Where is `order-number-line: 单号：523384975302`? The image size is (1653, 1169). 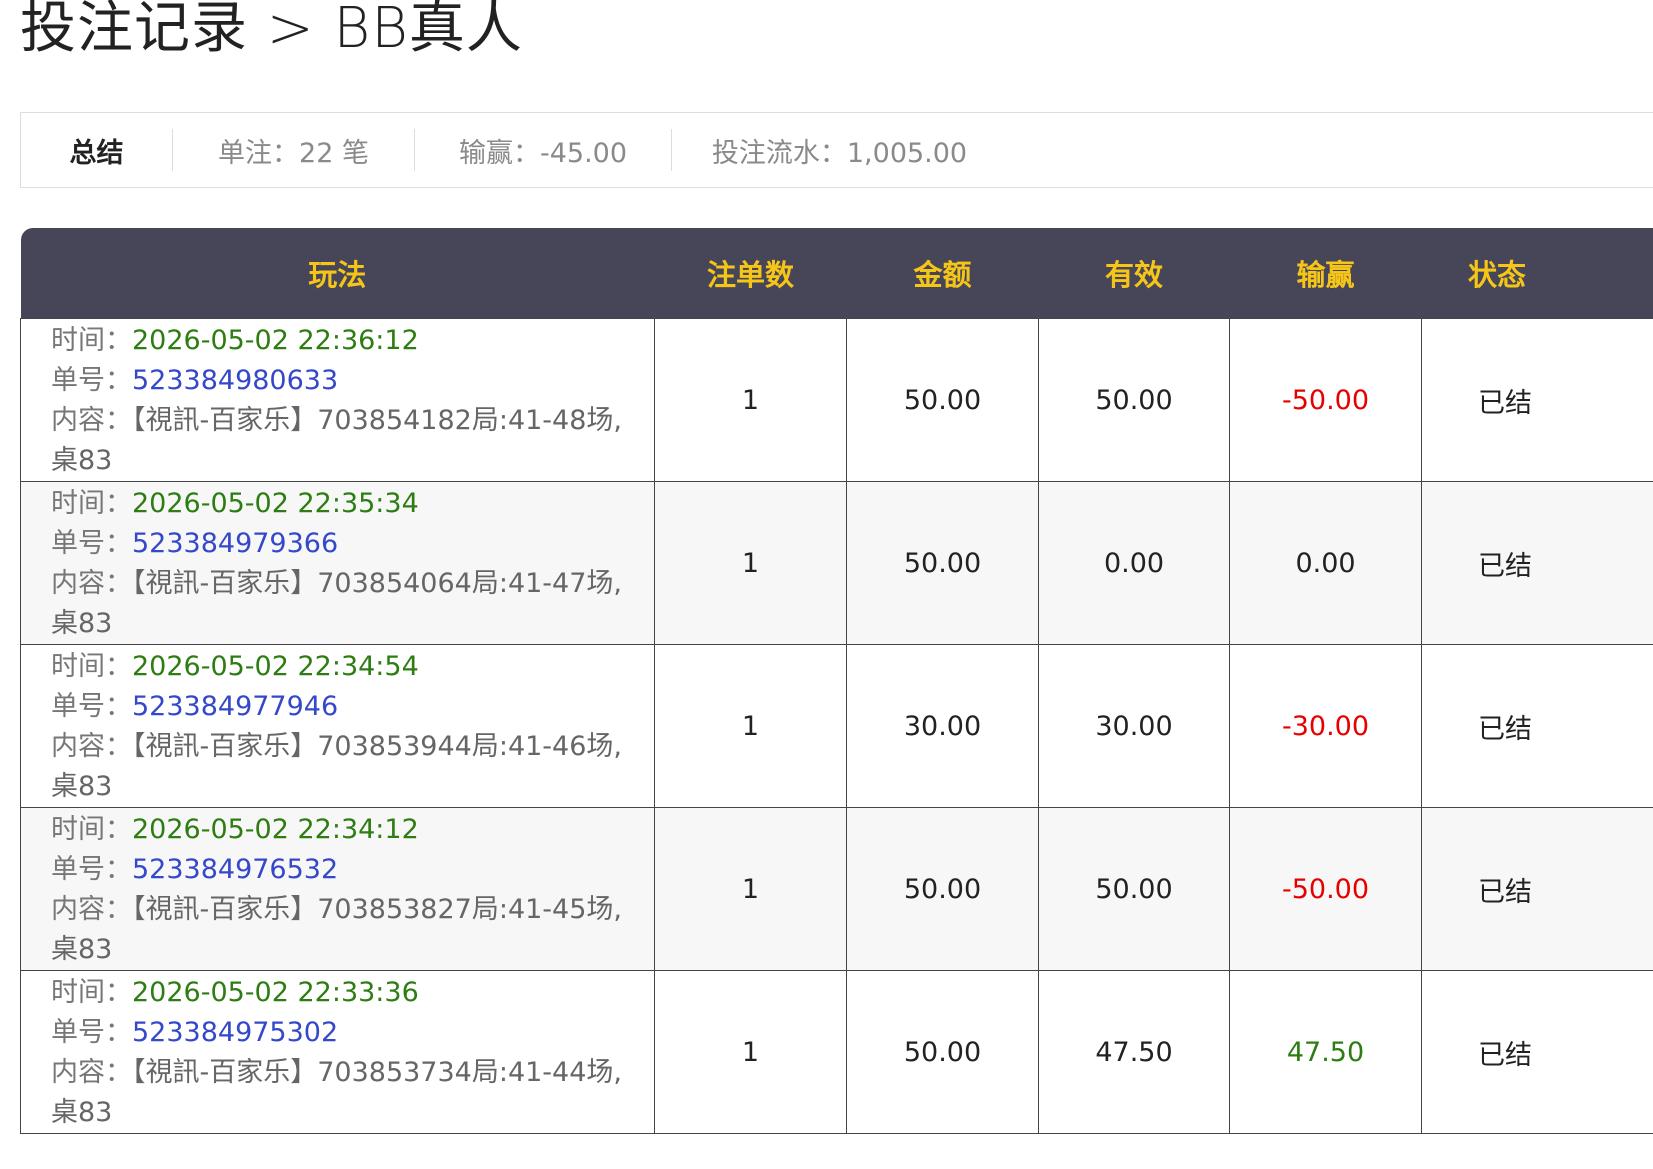
order-number-line: 单号：523384975302 is located at coordinates (343, 1033).